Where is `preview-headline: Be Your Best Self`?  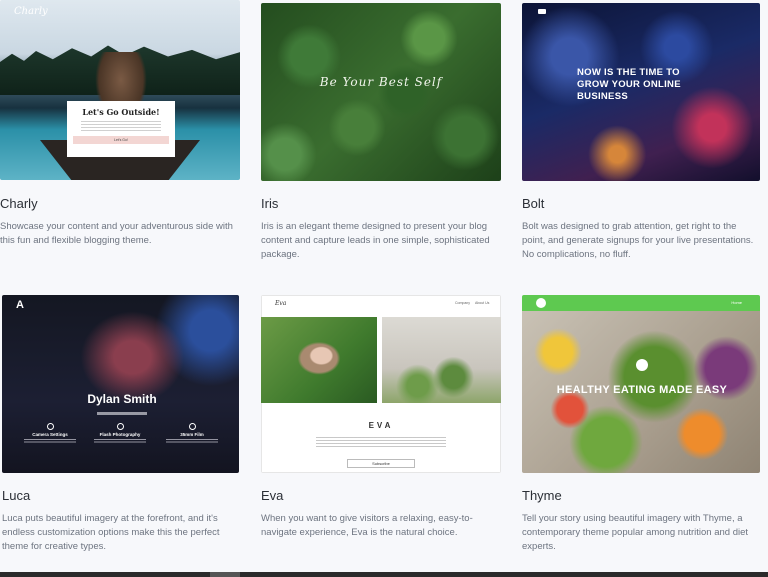 preview-headline: Be Your Best Self is located at coordinates (381, 82).